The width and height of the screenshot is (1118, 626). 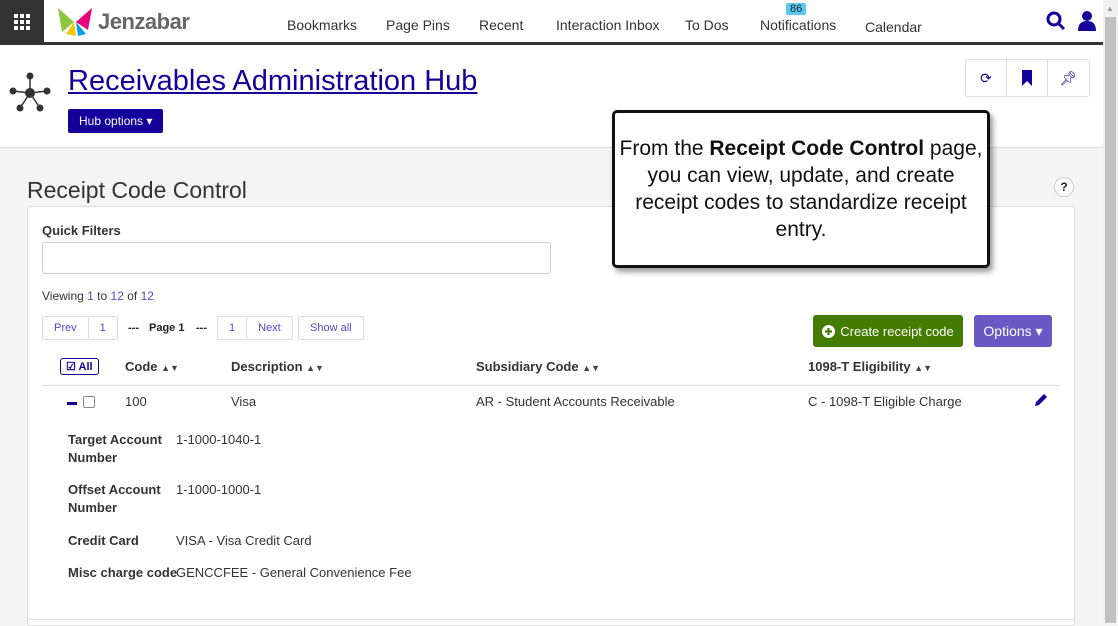 I want to click on callout-text: From the, so click(x=664, y=148).